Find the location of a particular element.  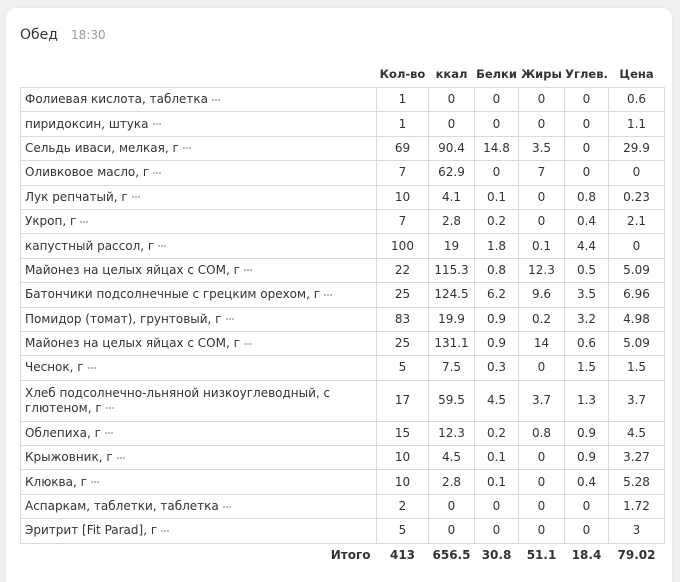

food-name: Оливковое масло, г is located at coordinates (87, 172).